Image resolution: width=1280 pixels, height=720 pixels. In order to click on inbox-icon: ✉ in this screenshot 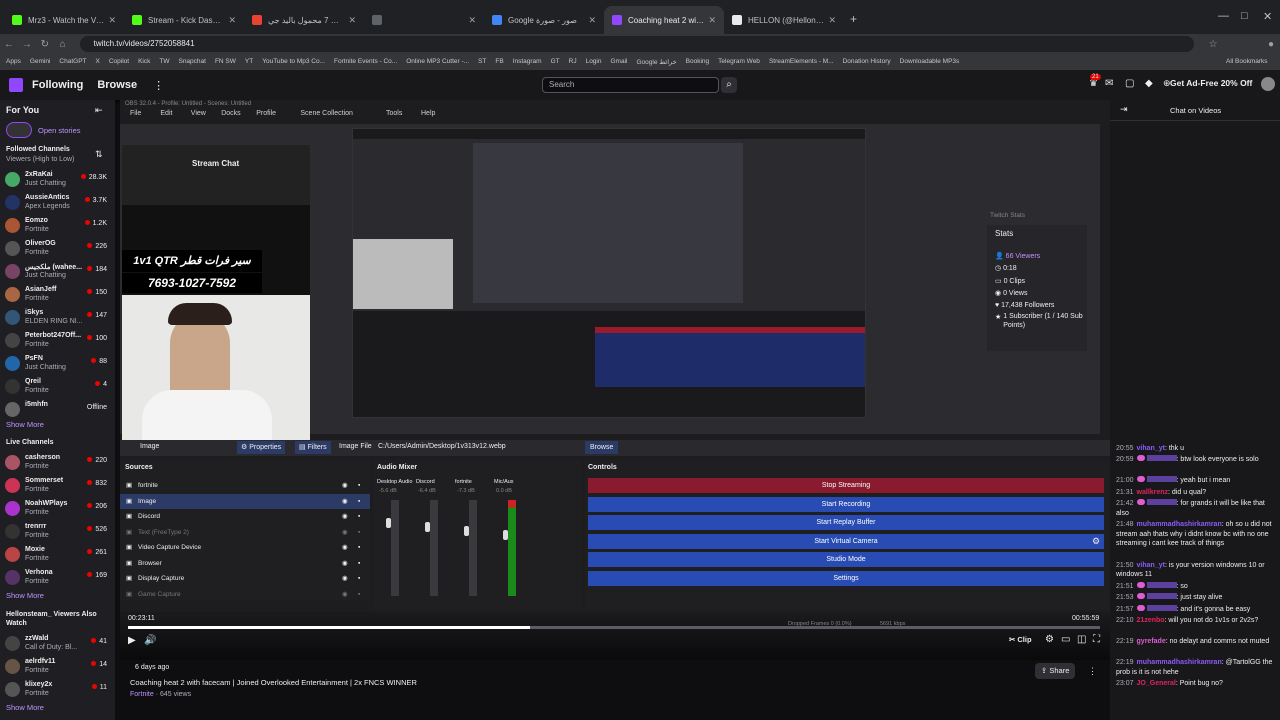, I will do `click(1109, 83)`.